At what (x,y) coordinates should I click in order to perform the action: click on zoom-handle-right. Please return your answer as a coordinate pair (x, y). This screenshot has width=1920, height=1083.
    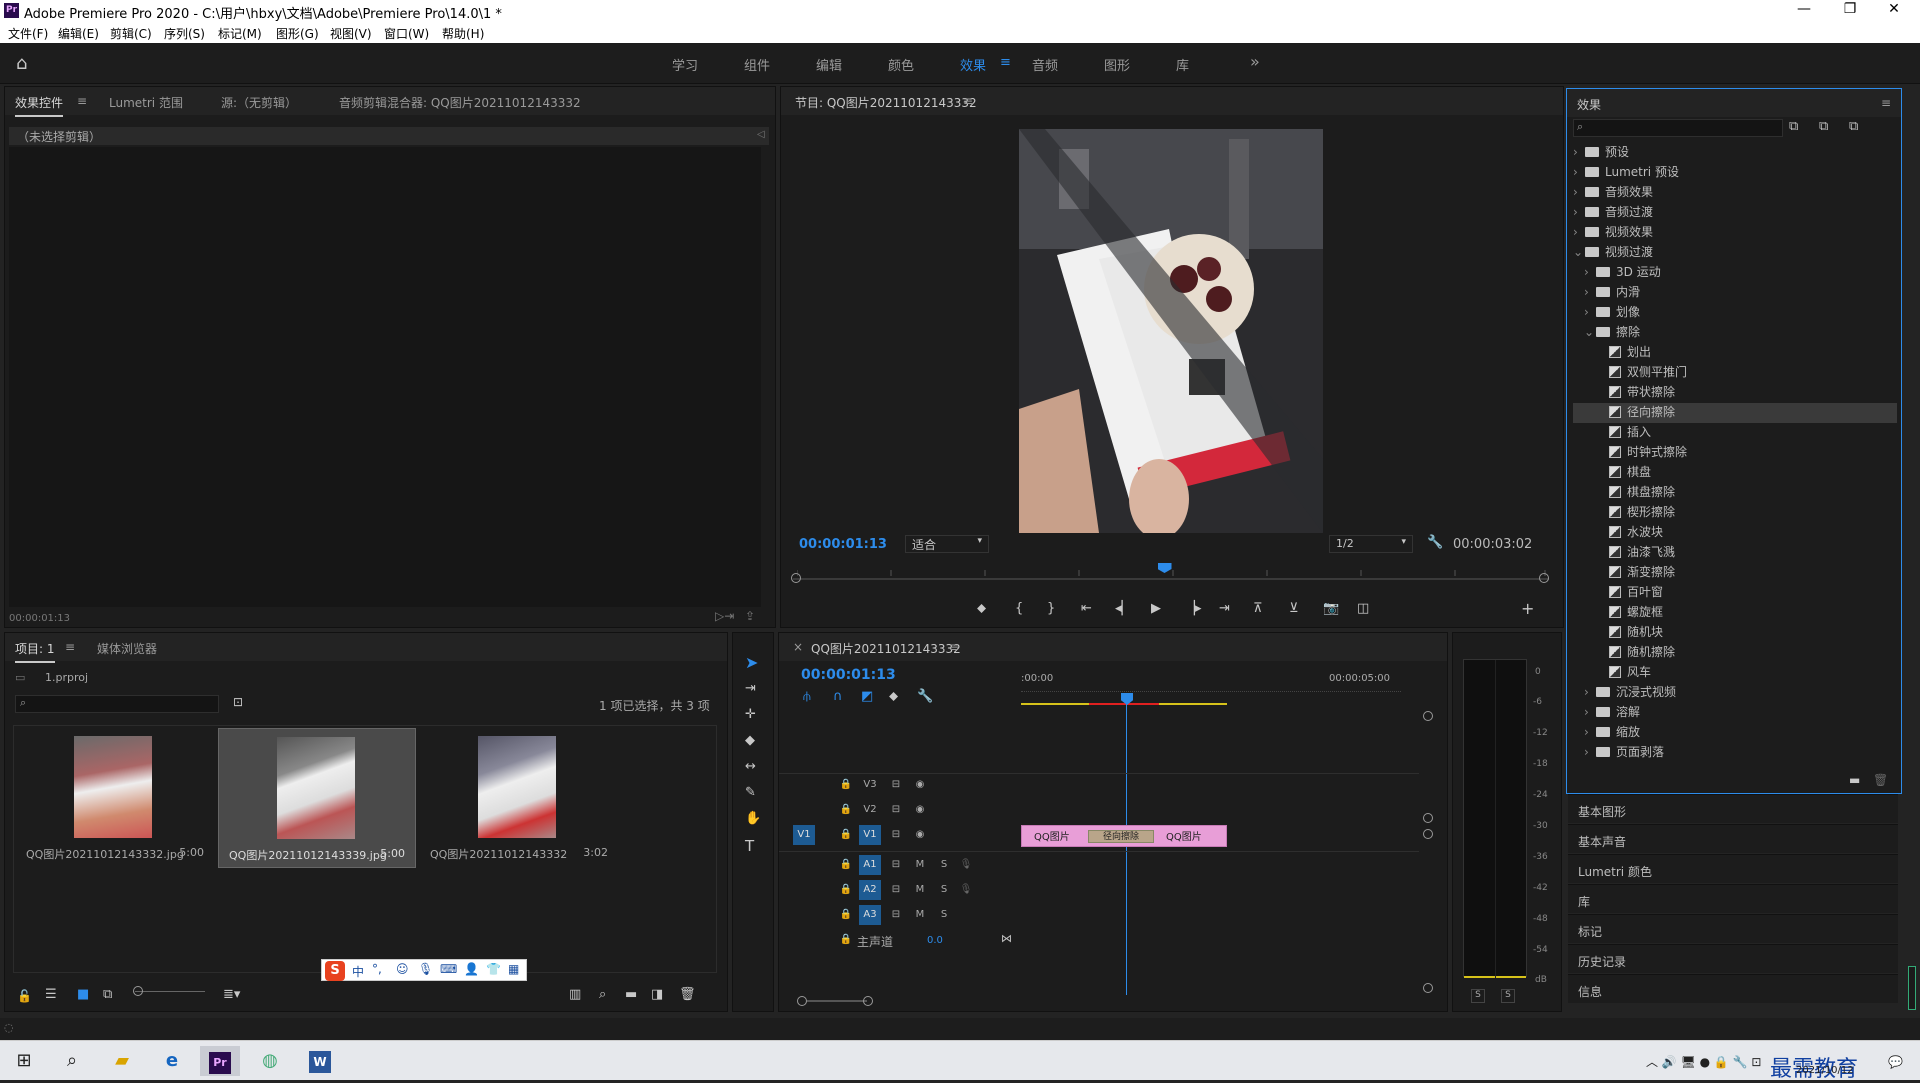
    Looking at the image, I should click on (1544, 578).